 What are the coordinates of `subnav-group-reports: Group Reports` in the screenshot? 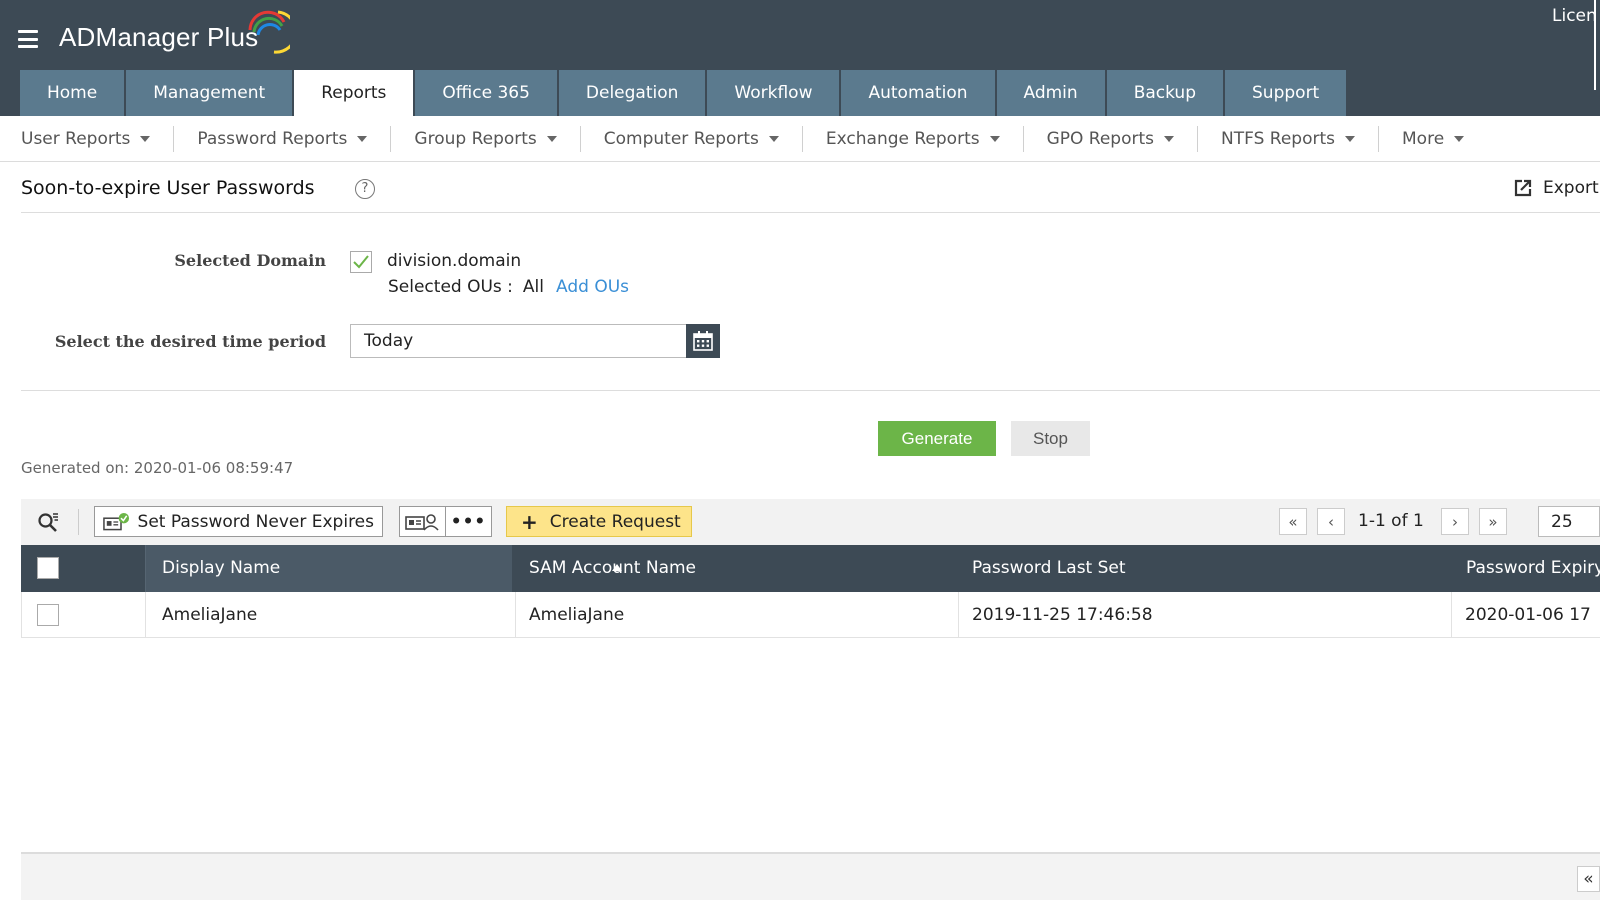 It's located at (485, 138).